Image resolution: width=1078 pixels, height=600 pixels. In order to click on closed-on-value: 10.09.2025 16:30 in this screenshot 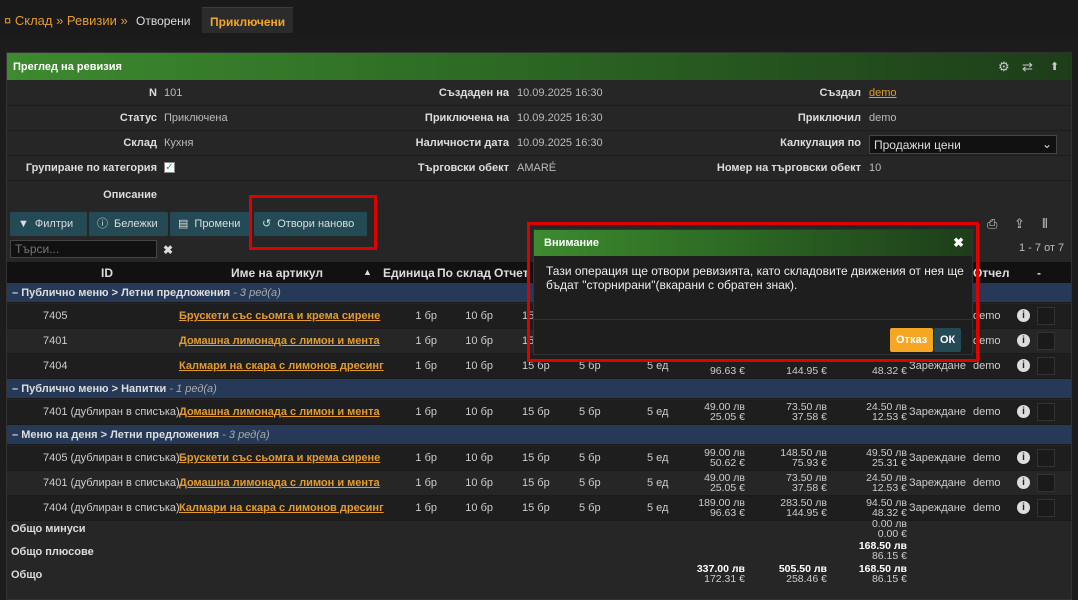, I will do `click(560, 118)`.